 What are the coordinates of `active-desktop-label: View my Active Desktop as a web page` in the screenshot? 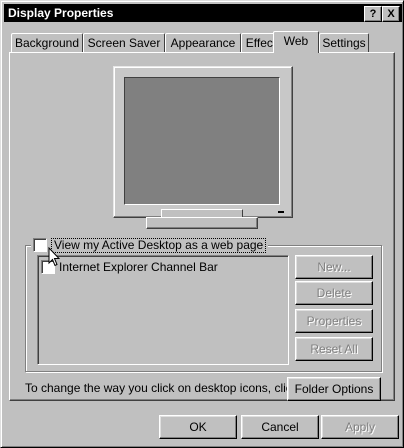 It's located at (159, 245).